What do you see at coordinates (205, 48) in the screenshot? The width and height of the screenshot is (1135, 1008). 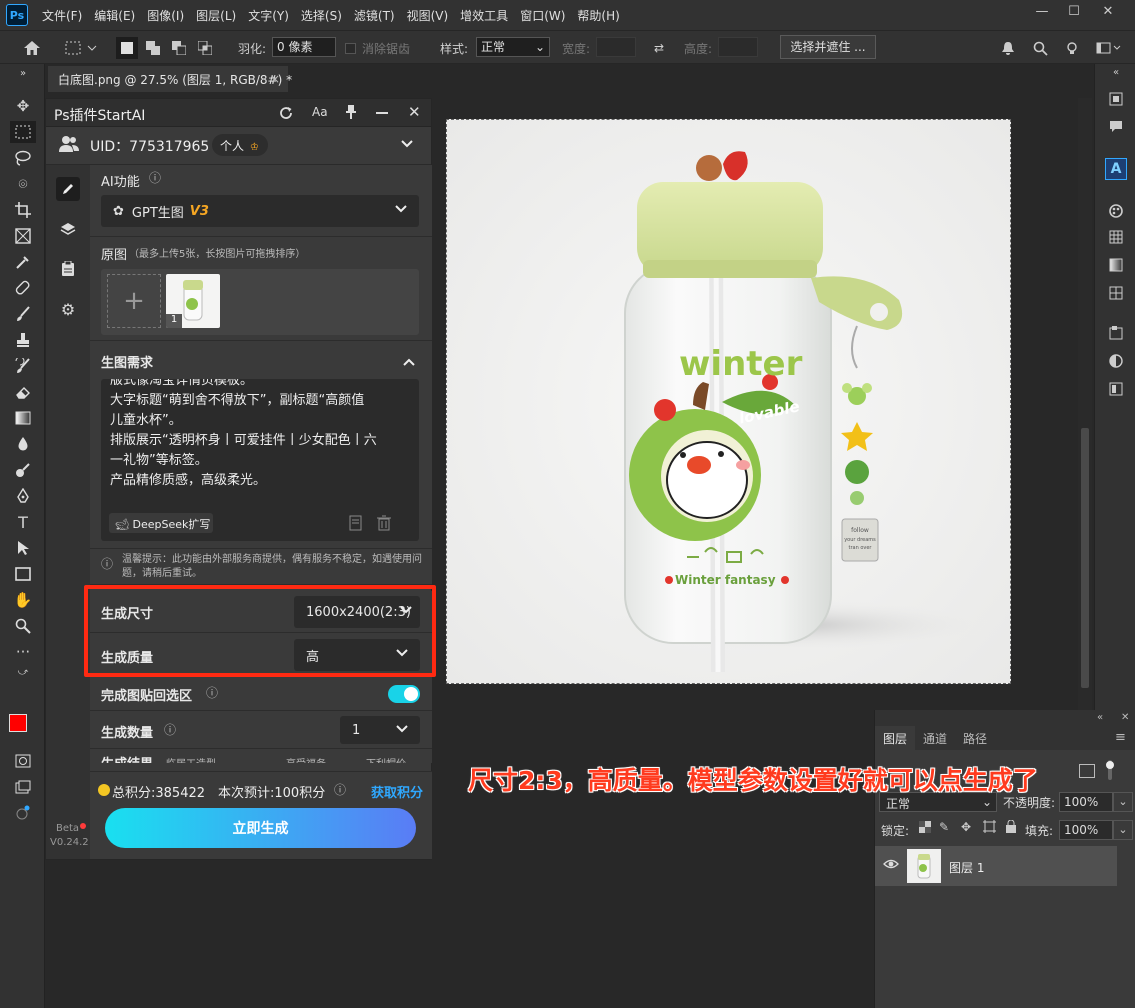 I see `intersect-selection-icon` at bounding box center [205, 48].